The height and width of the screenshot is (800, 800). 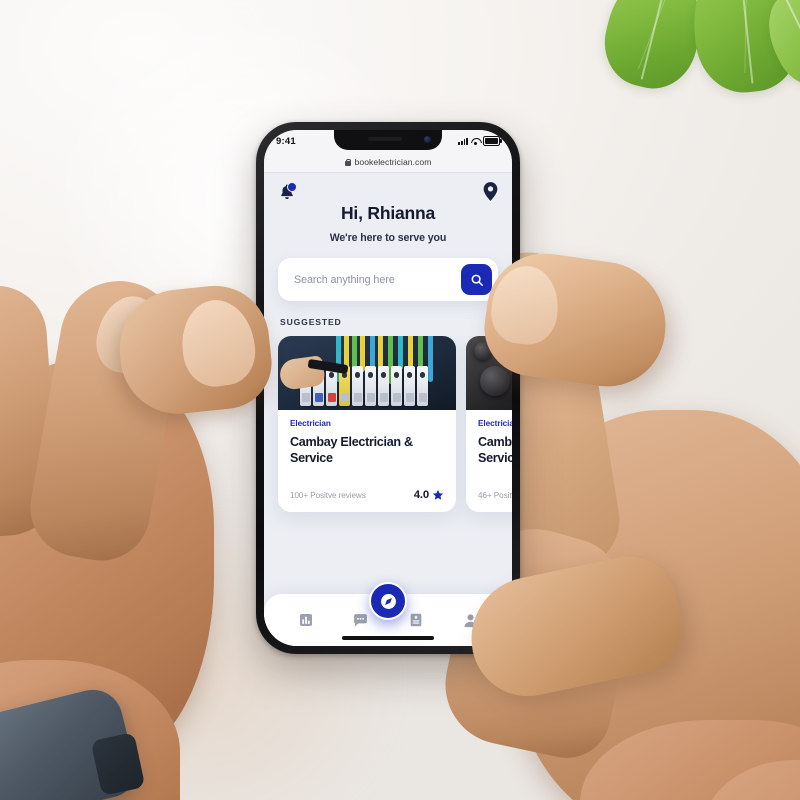 I want to click on nav-item-profile, so click(x=471, y=620).